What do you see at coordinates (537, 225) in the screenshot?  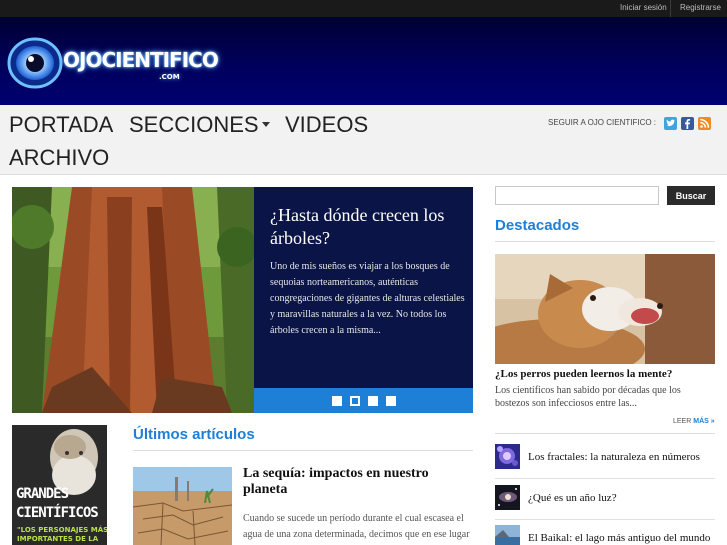 I see `featured-heading: Destacados` at bounding box center [537, 225].